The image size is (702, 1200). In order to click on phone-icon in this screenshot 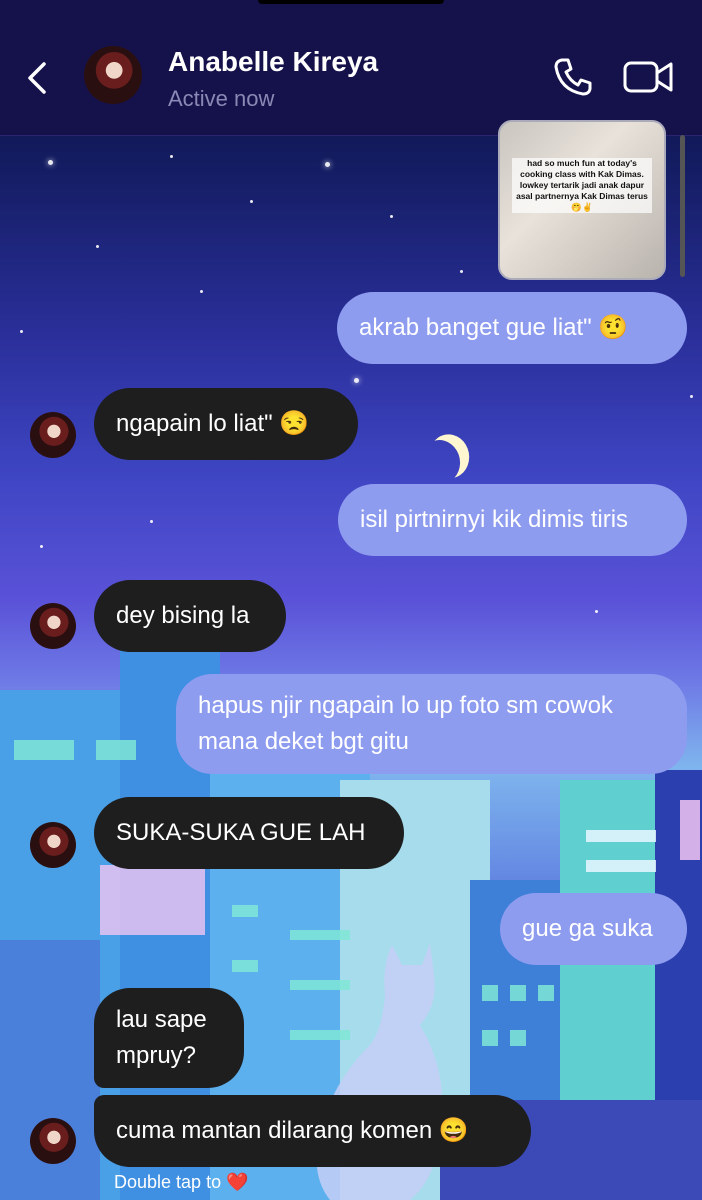, I will do `click(573, 77)`.